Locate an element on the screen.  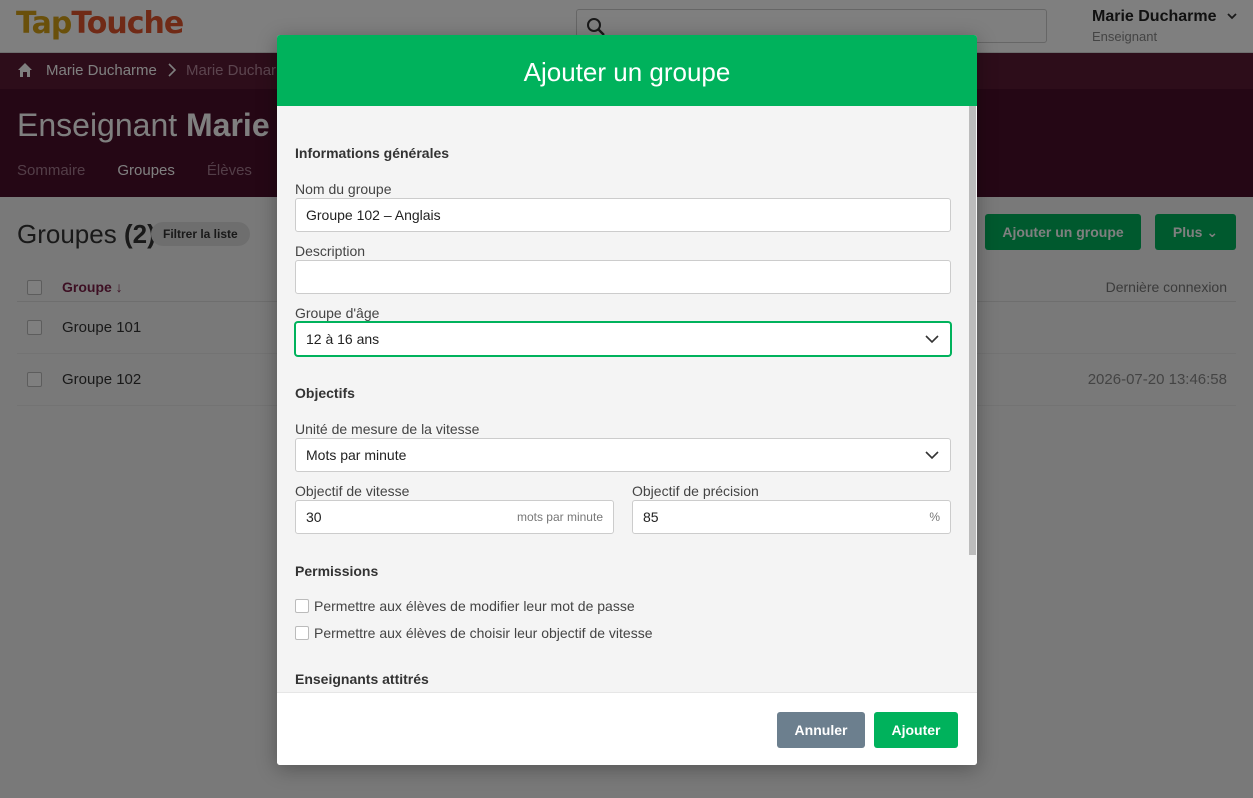
speed-goal-field: 30 mots par minute is located at coordinates (454, 517).